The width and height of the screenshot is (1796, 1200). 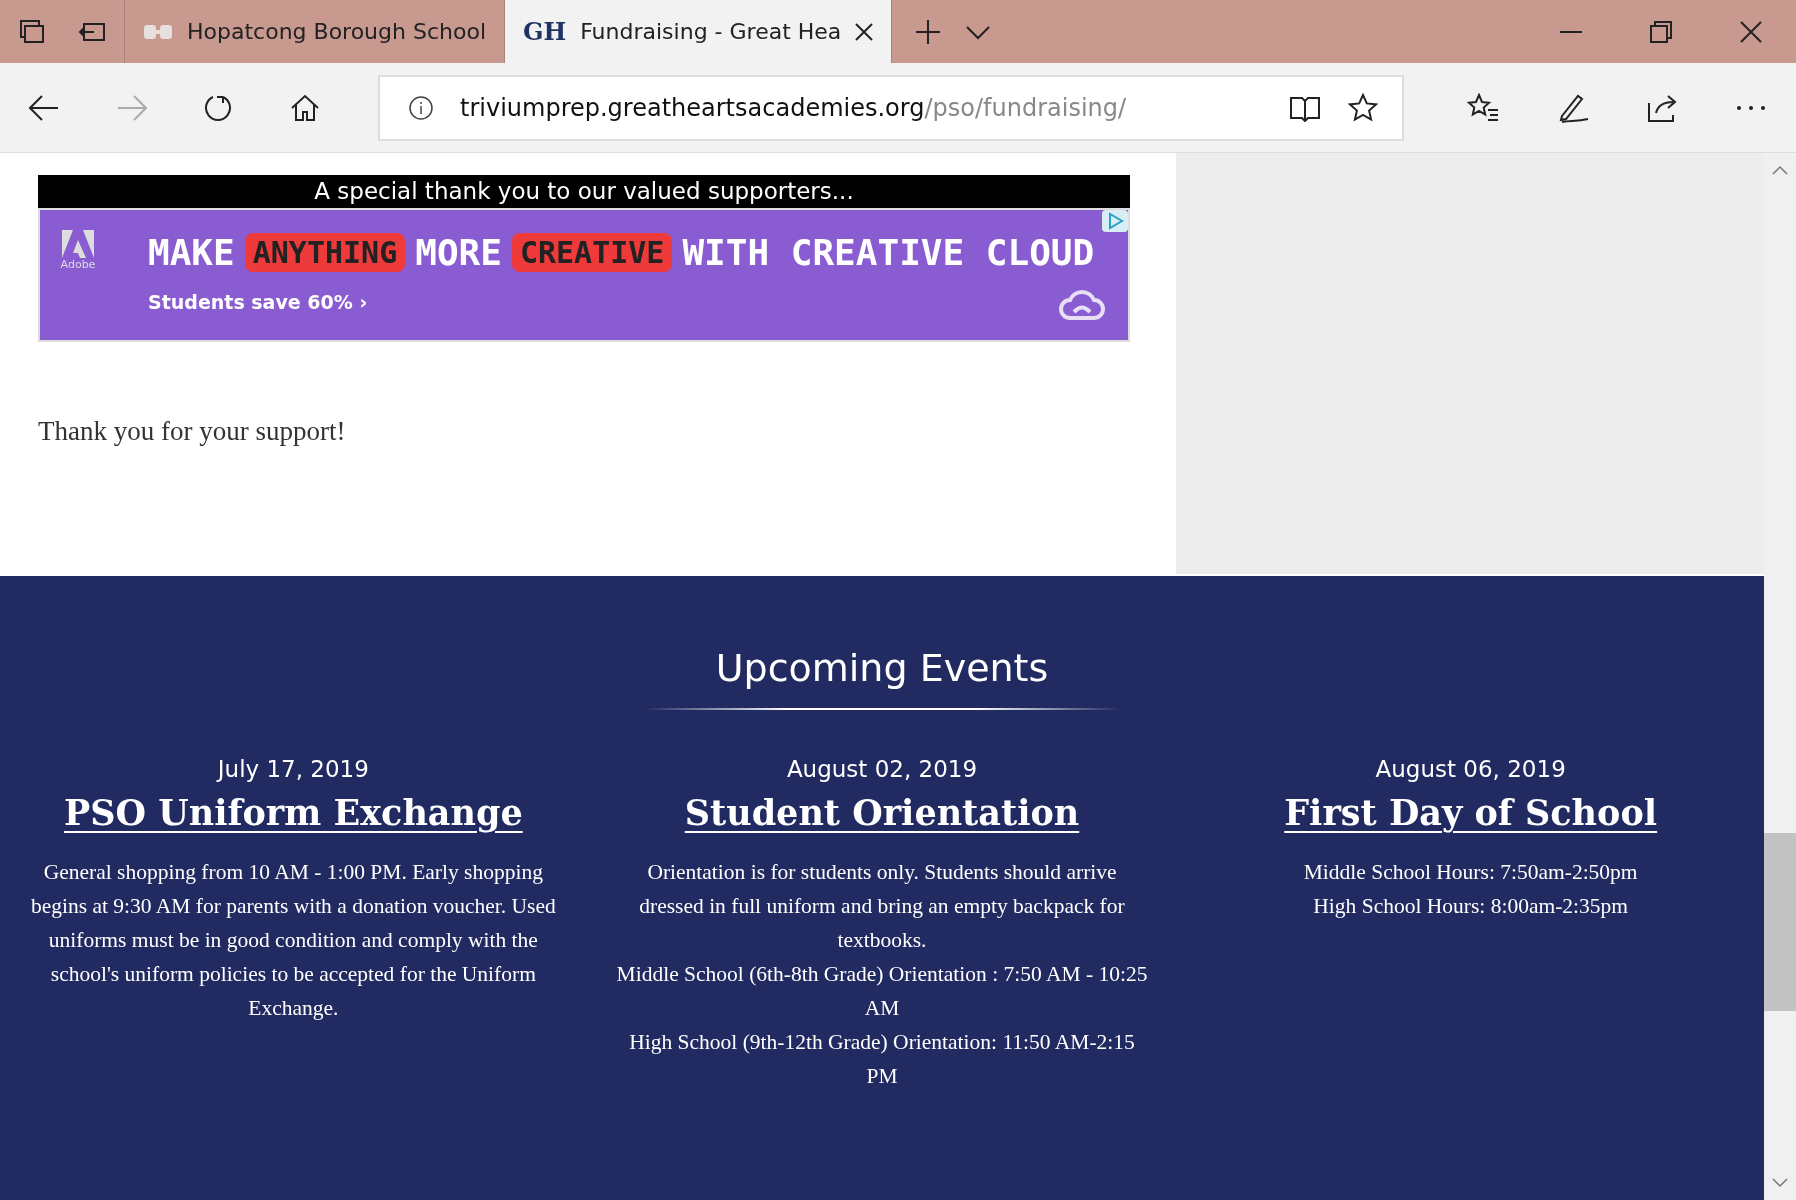 What do you see at coordinates (1780, 676) in the screenshot?
I see `scrollbar` at bounding box center [1780, 676].